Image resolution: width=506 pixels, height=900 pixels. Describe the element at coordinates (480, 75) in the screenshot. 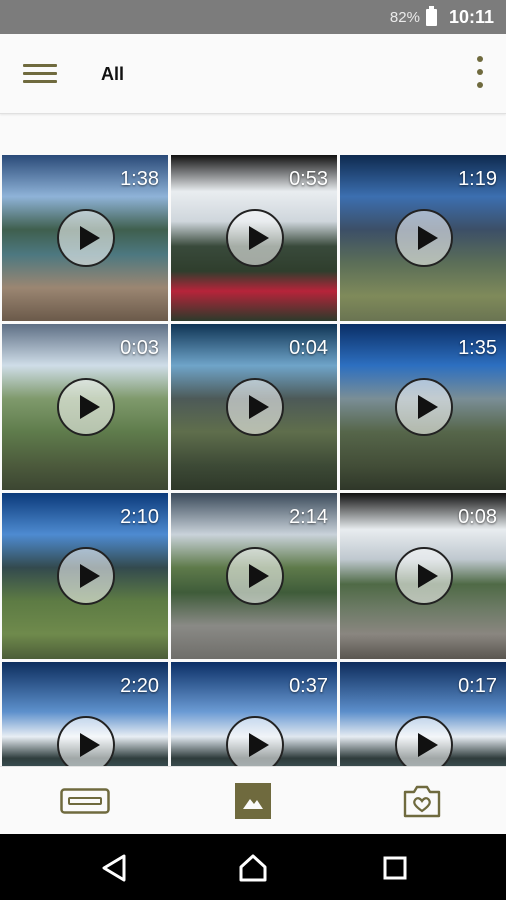

I see `more-vertical-icon` at that location.